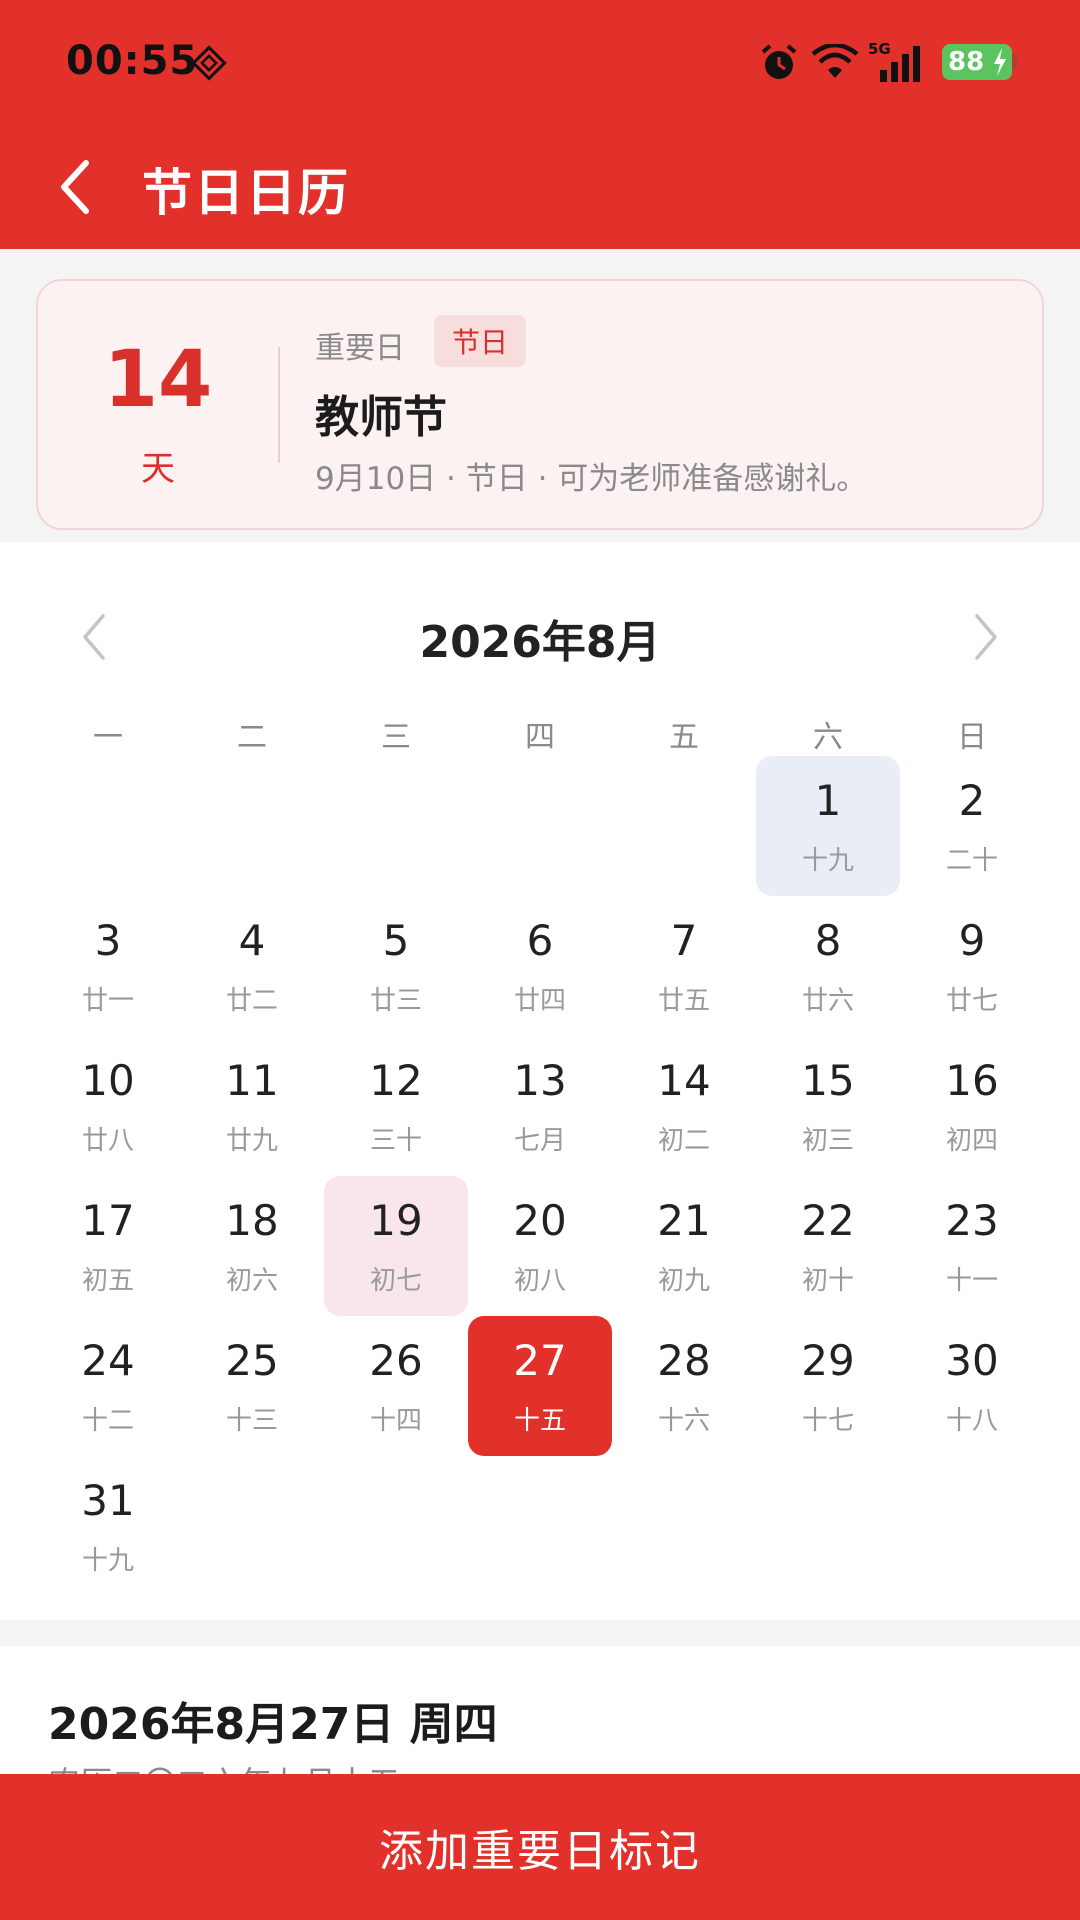  I want to click on back-button, so click(74, 187).